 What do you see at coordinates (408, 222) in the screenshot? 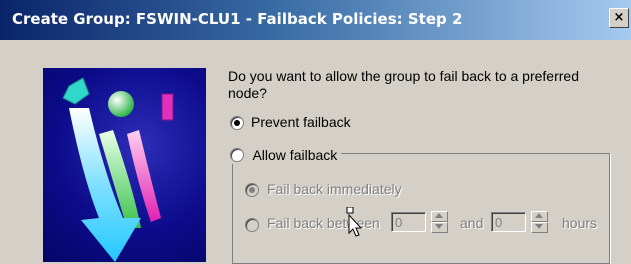
I see `failback-from-hour-field: 0` at bounding box center [408, 222].